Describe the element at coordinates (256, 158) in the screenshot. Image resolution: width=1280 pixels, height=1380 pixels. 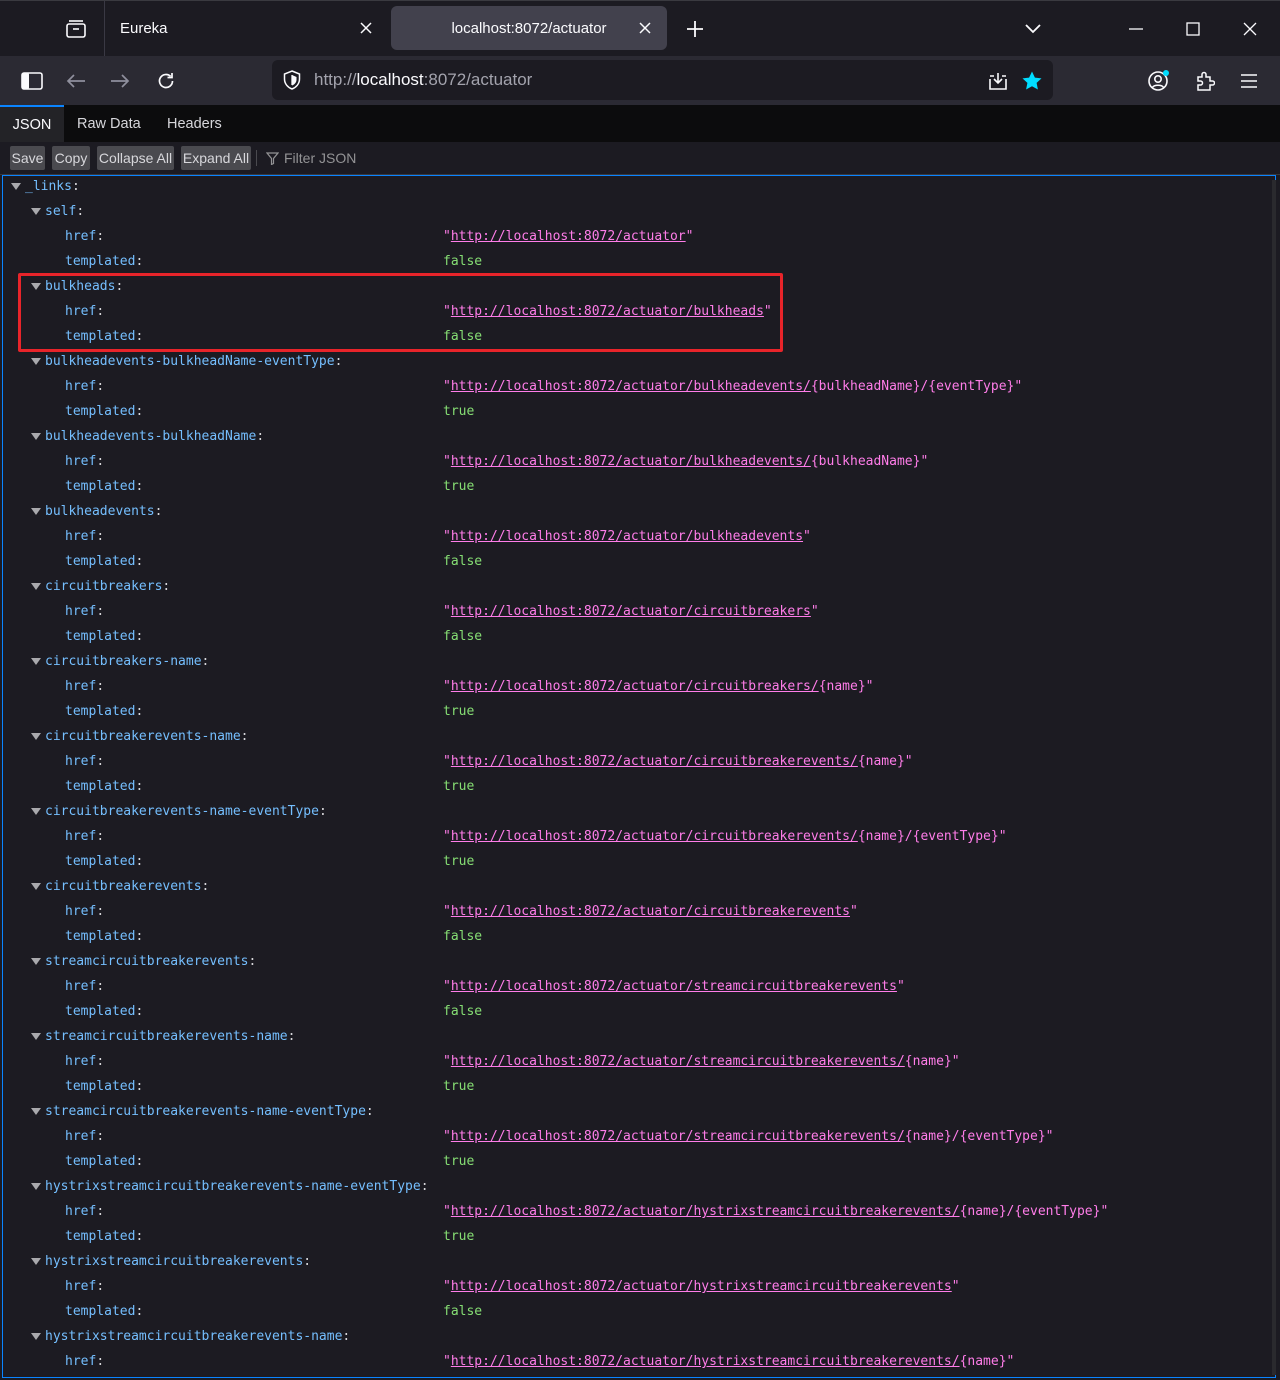
I see `toolbar-separator` at that location.